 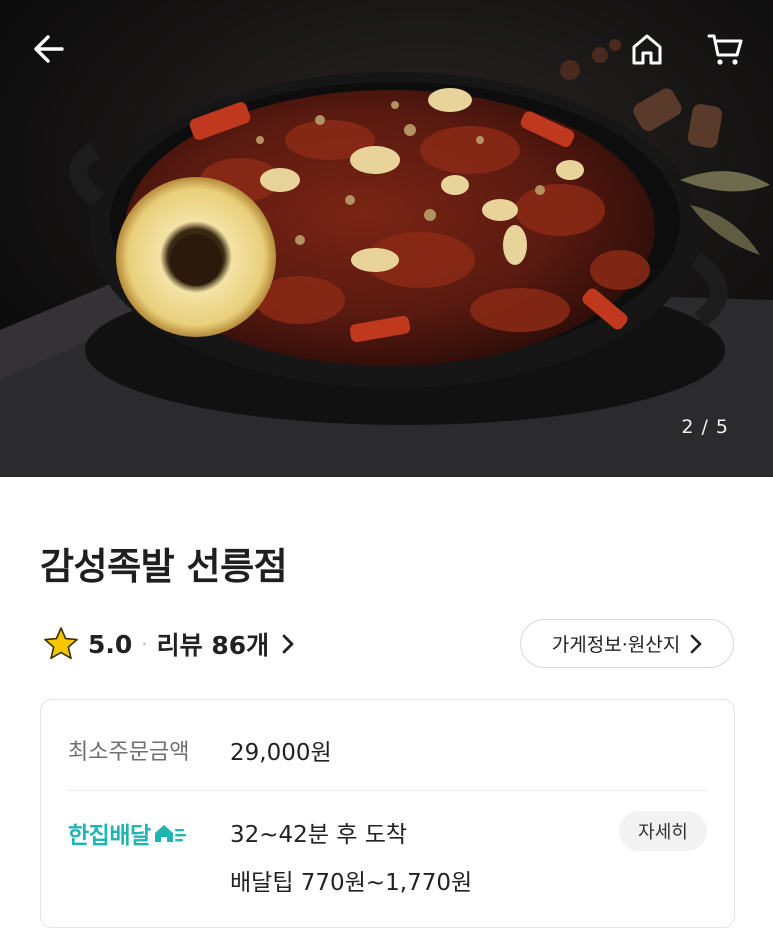 What do you see at coordinates (170, 833) in the screenshot?
I see `fast-home-icon` at bounding box center [170, 833].